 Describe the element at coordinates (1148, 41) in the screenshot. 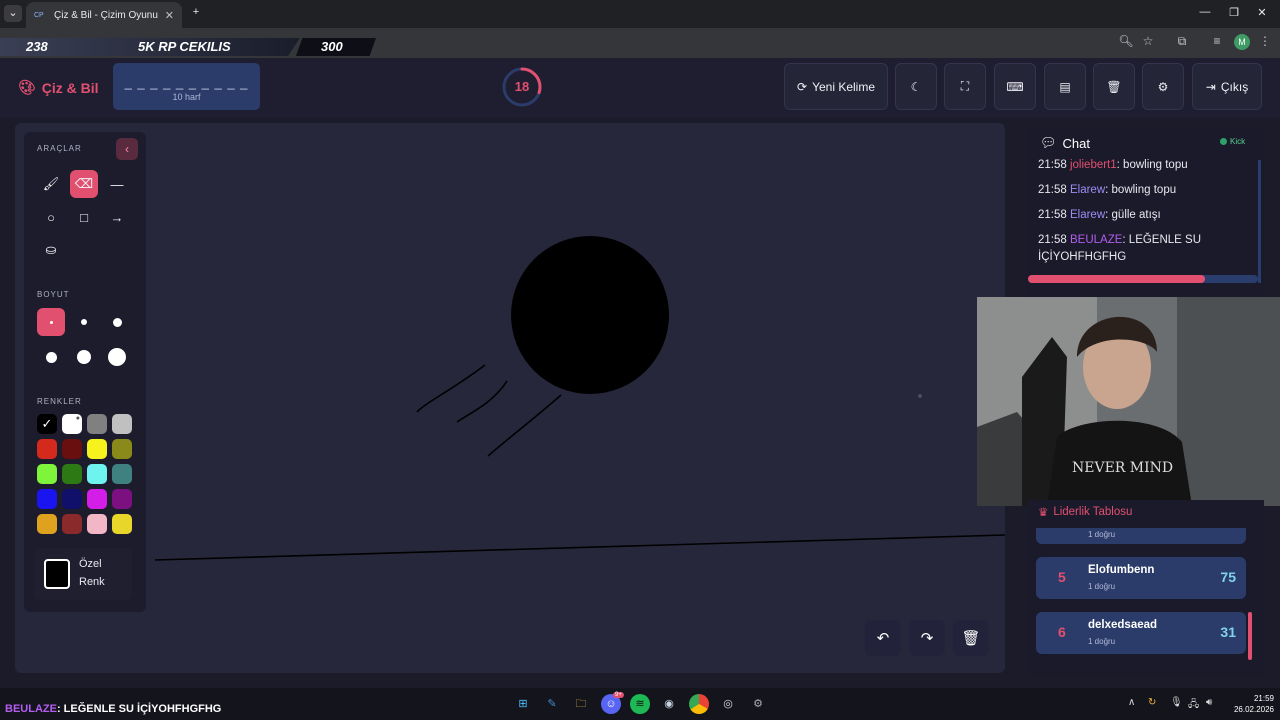

I see `star-icon: ☆` at that location.